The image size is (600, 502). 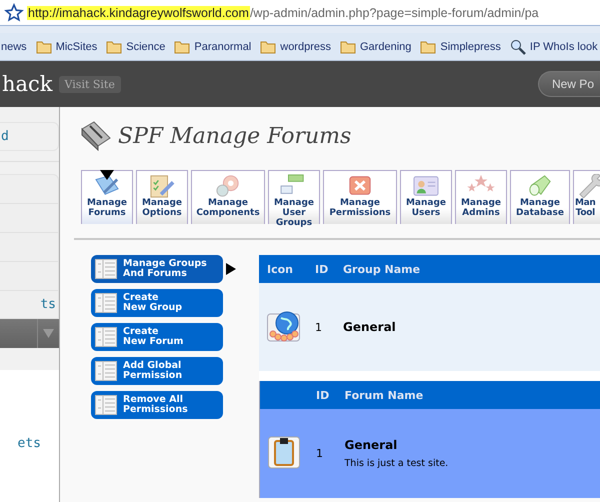 What do you see at coordinates (136, 47) in the screenshot?
I see `bookmark-item: Science` at bounding box center [136, 47].